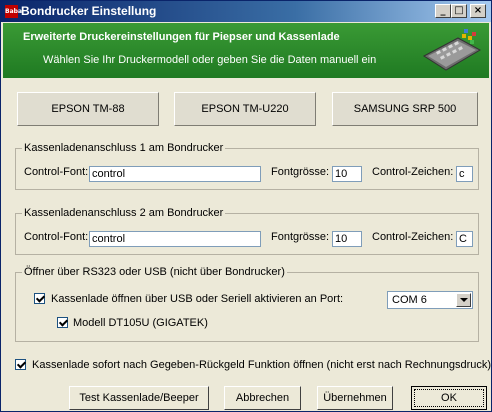 Image resolution: width=492 pixels, height=412 pixels. What do you see at coordinates (262, 398) in the screenshot?
I see `cancel-button: Abbrechen` at bounding box center [262, 398].